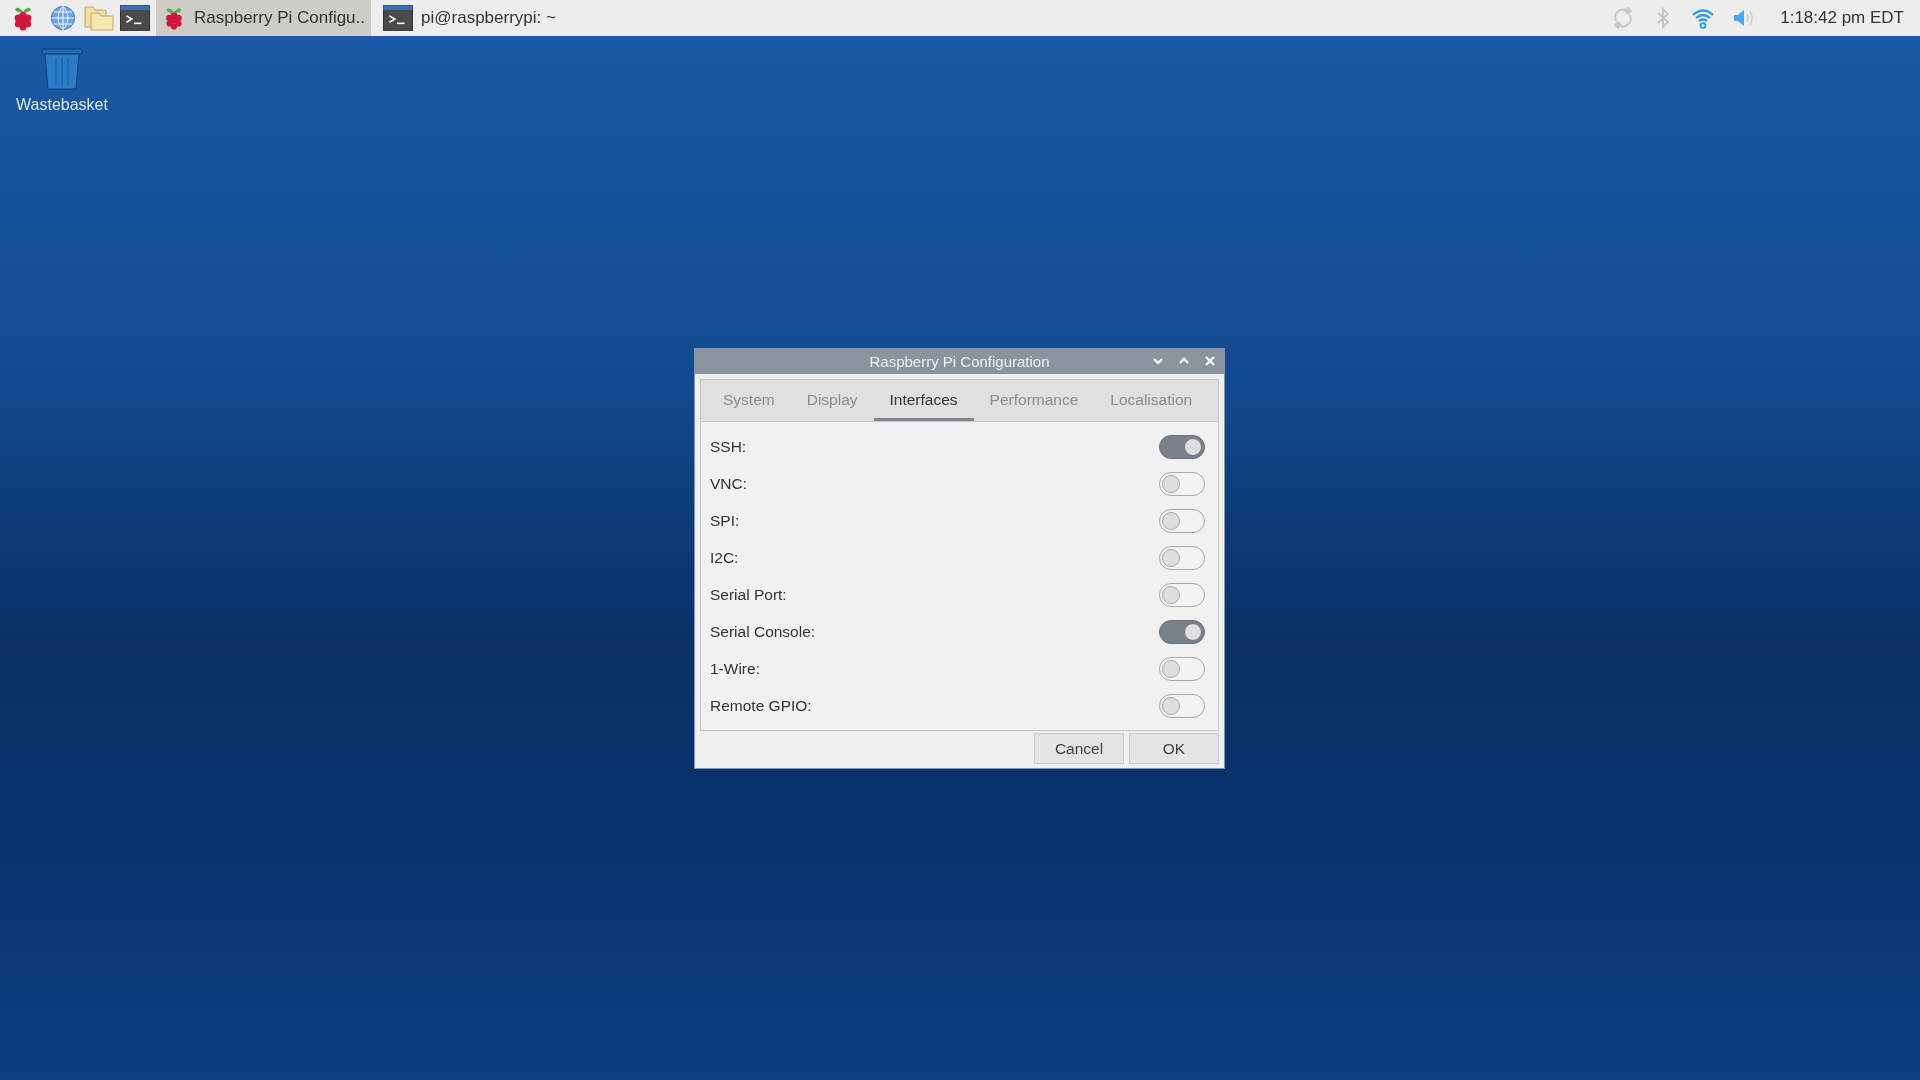  I want to click on dialog-button: Cancel, so click(1079, 748).